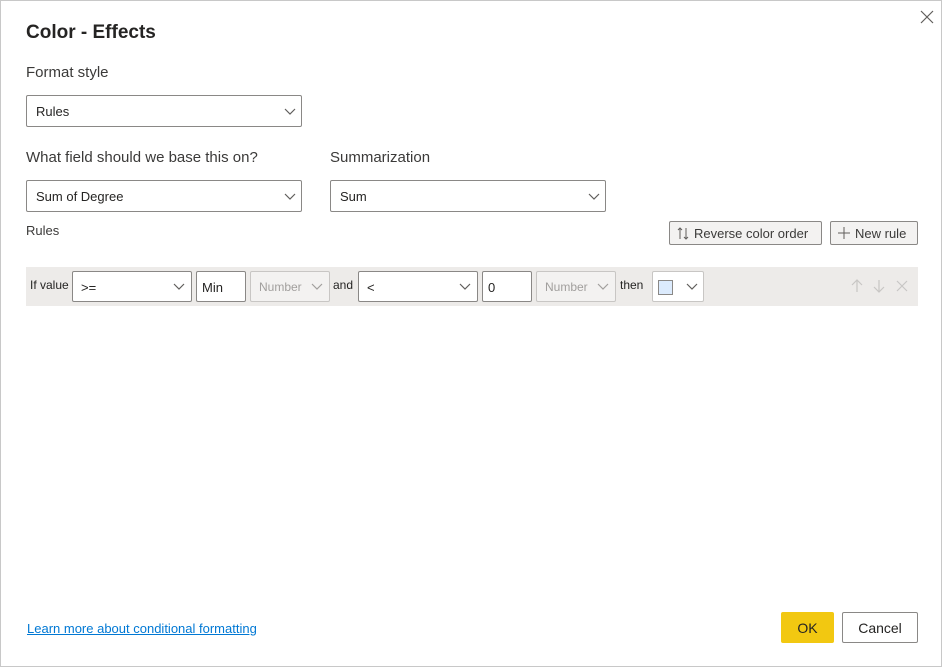  What do you see at coordinates (353, 196) in the screenshot?
I see `summarization-value: Sum` at bounding box center [353, 196].